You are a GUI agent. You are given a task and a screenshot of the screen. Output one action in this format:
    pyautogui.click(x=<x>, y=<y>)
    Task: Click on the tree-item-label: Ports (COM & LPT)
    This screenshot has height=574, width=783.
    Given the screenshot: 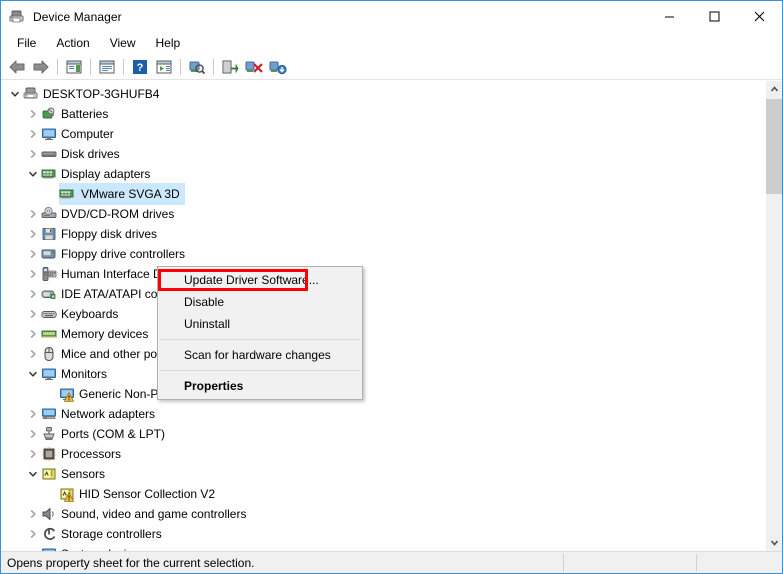 What is the action you would take?
    pyautogui.click(x=113, y=434)
    